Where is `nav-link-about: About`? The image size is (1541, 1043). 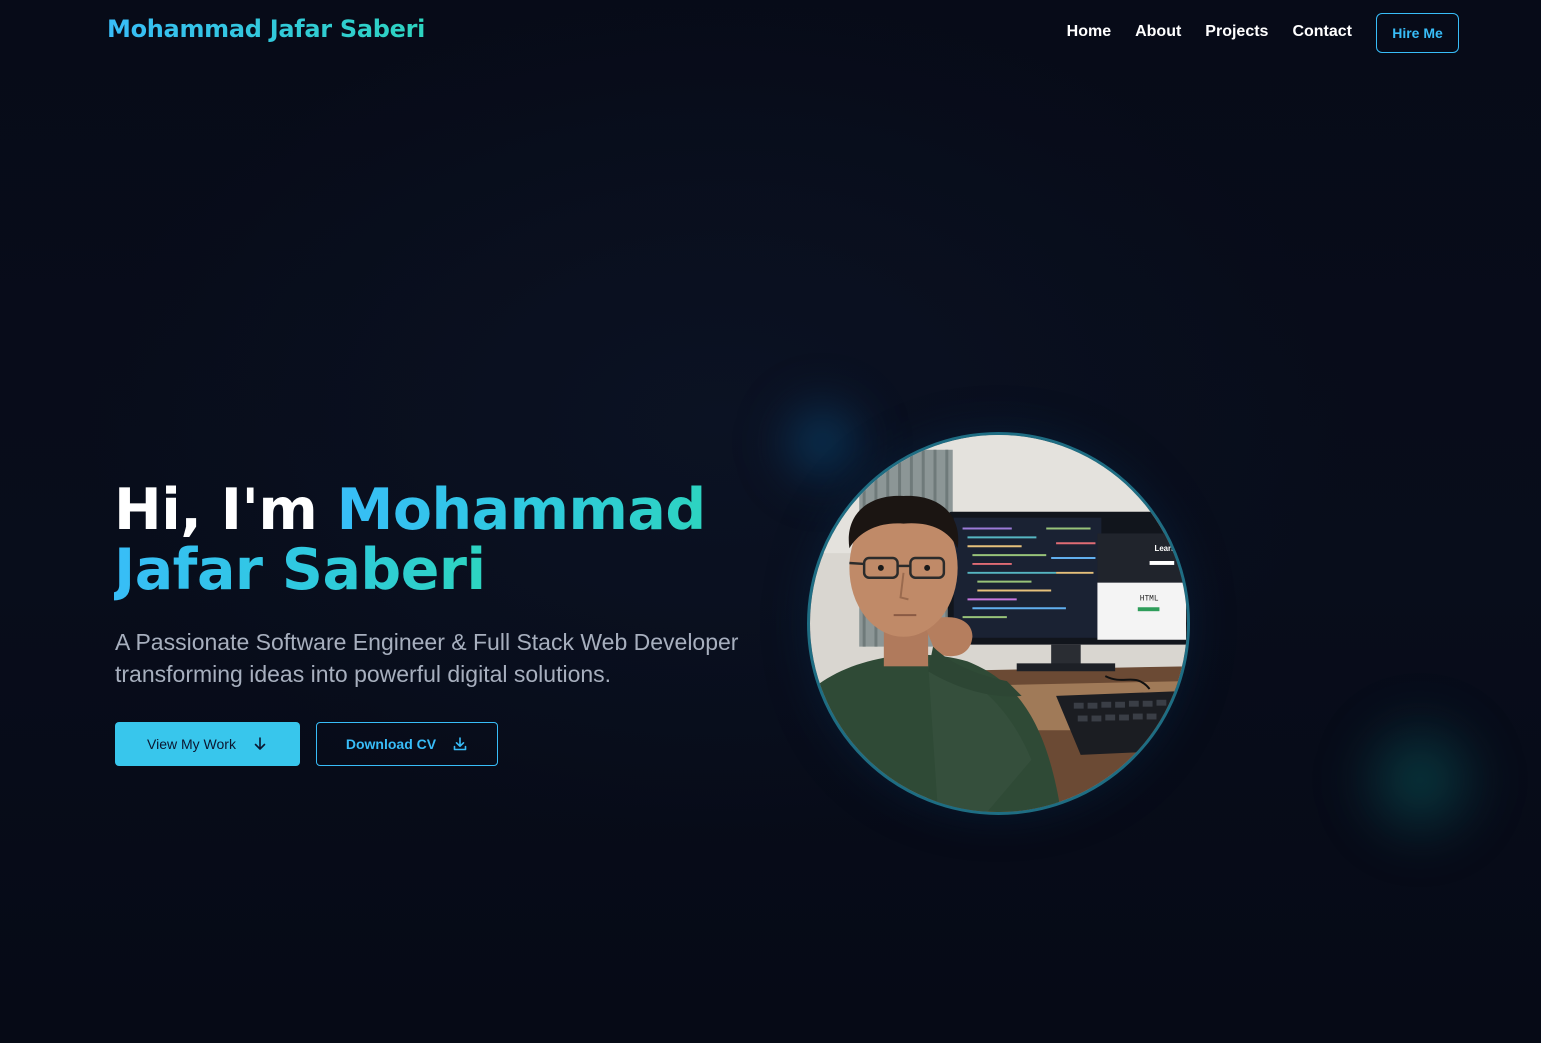 nav-link-about: About is located at coordinates (1158, 32).